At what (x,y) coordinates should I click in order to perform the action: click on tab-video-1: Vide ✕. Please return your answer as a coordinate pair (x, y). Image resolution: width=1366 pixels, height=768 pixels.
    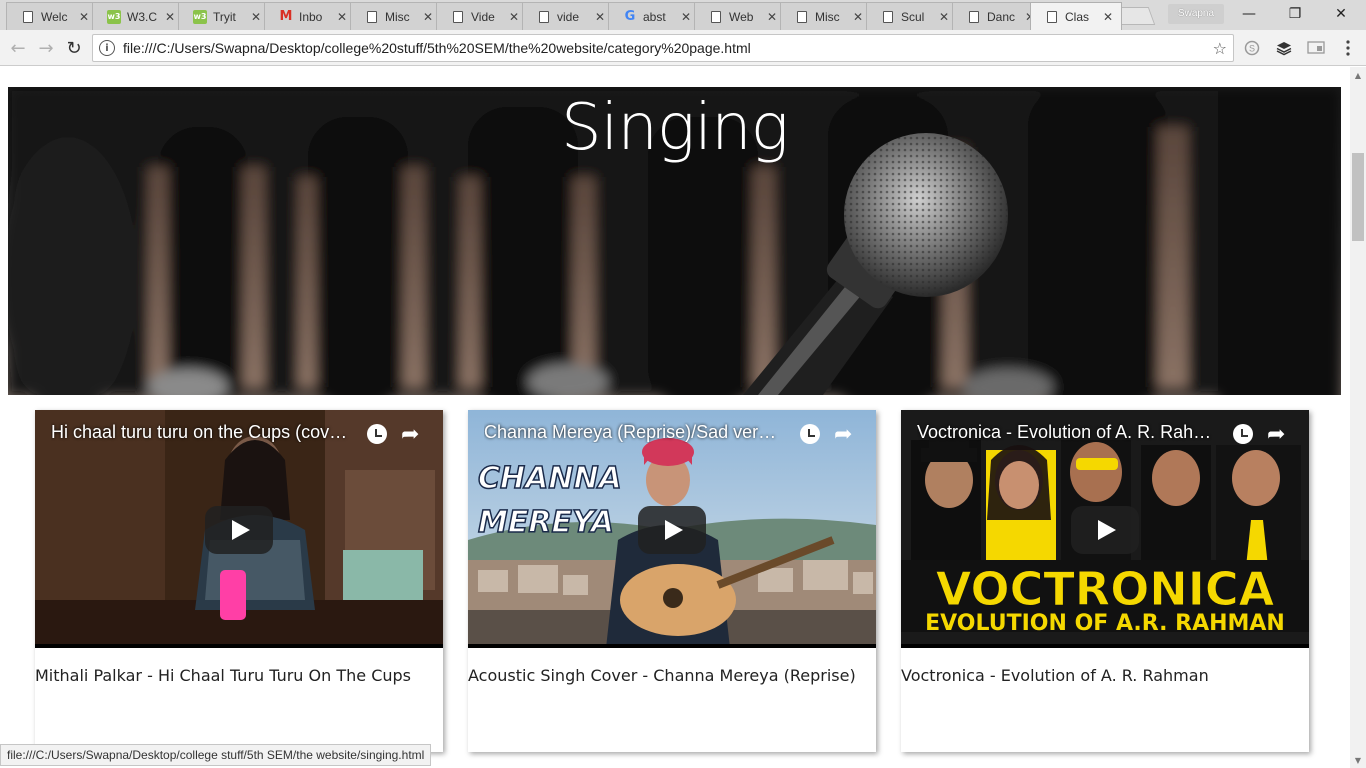
    Looking at the image, I should click on (482, 16).